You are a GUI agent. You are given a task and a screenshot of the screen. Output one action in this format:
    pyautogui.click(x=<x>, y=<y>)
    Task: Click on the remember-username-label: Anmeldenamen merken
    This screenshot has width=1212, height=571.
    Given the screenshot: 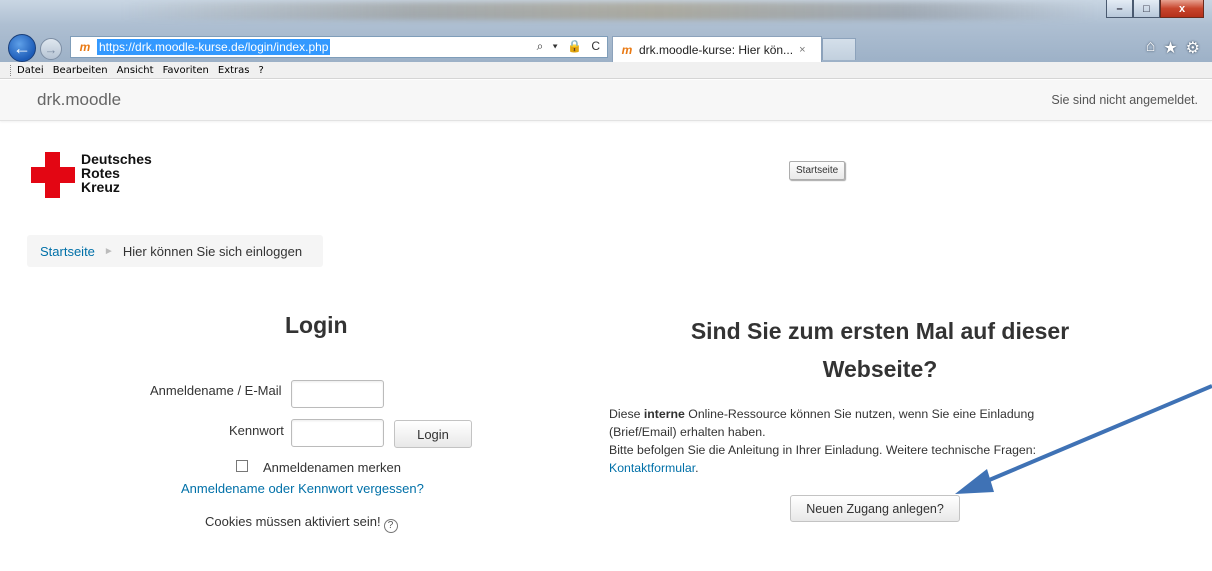 What is the action you would take?
    pyautogui.click(x=332, y=467)
    